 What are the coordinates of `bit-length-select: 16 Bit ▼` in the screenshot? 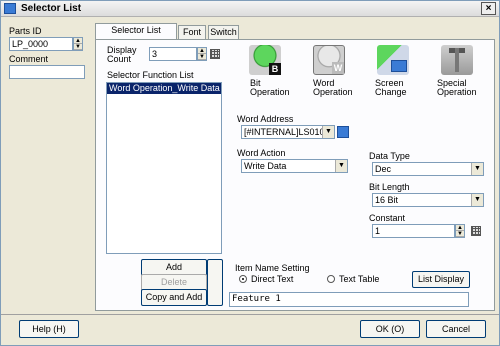 It's located at (428, 200).